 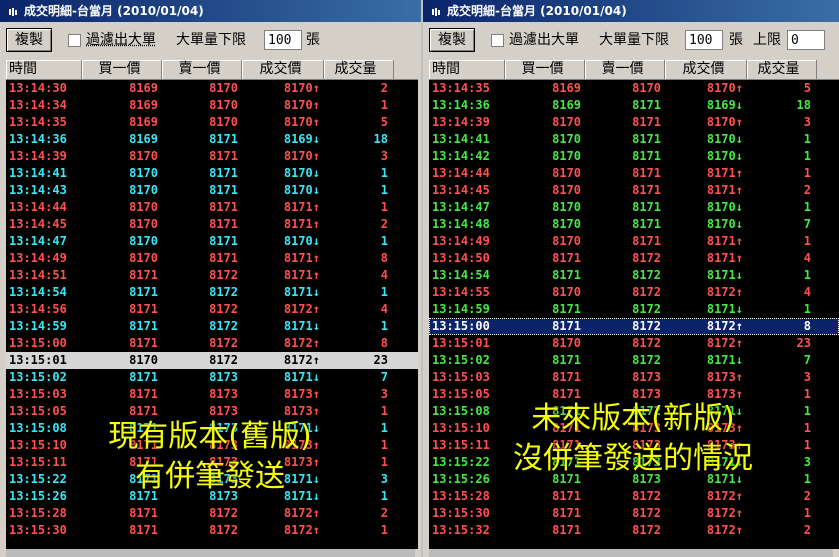 I want to click on bid-cell: 8171, so click(x=566, y=275).